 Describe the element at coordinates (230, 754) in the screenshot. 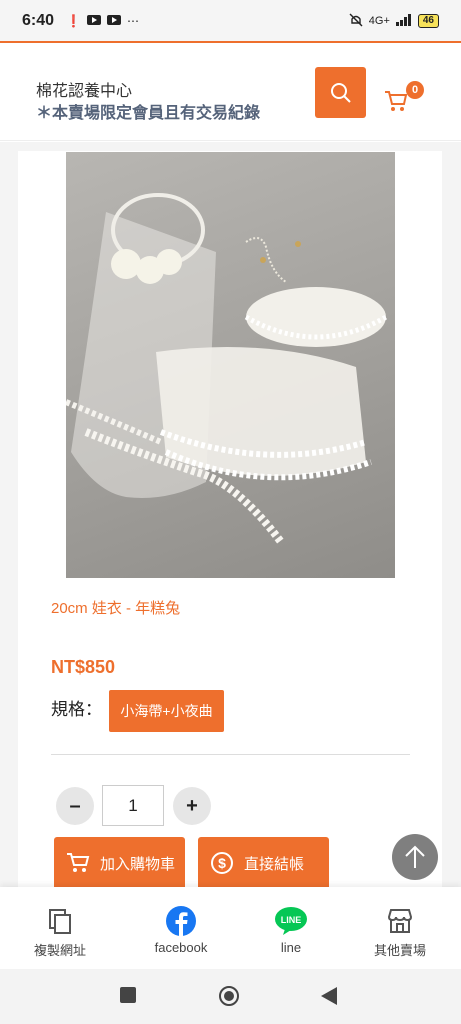

I see `divider` at that location.